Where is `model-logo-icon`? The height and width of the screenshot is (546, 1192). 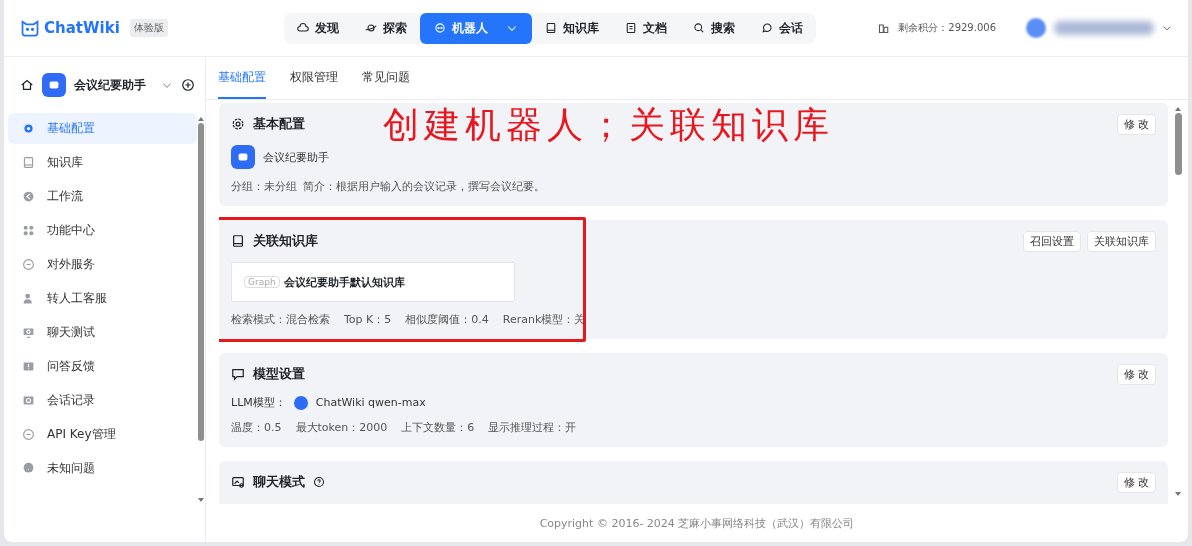
model-logo-icon is located at coordinates (300, 402).